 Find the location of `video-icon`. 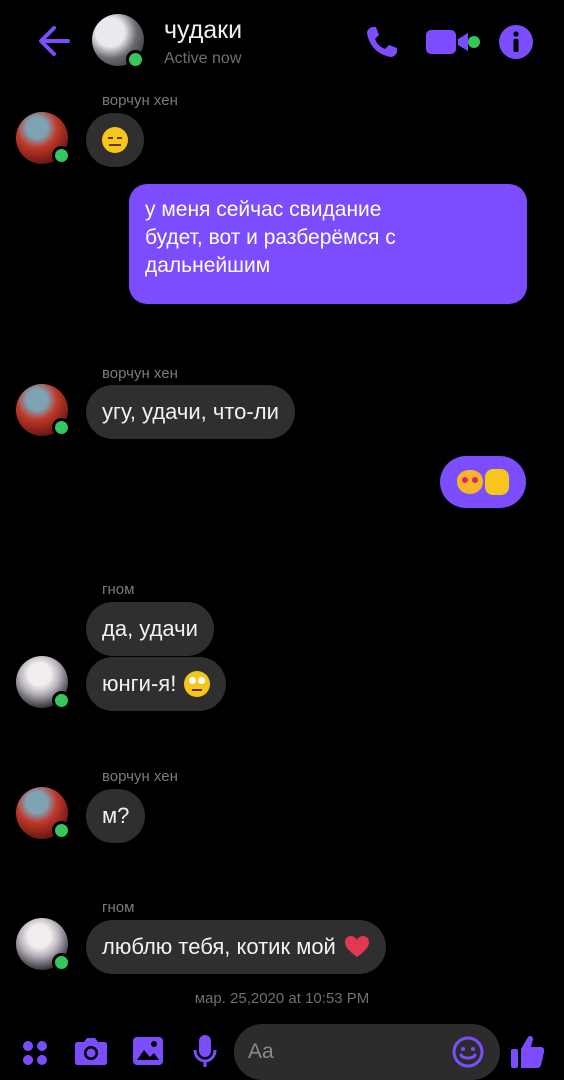

video-icon is located at coordinates (454, 43).